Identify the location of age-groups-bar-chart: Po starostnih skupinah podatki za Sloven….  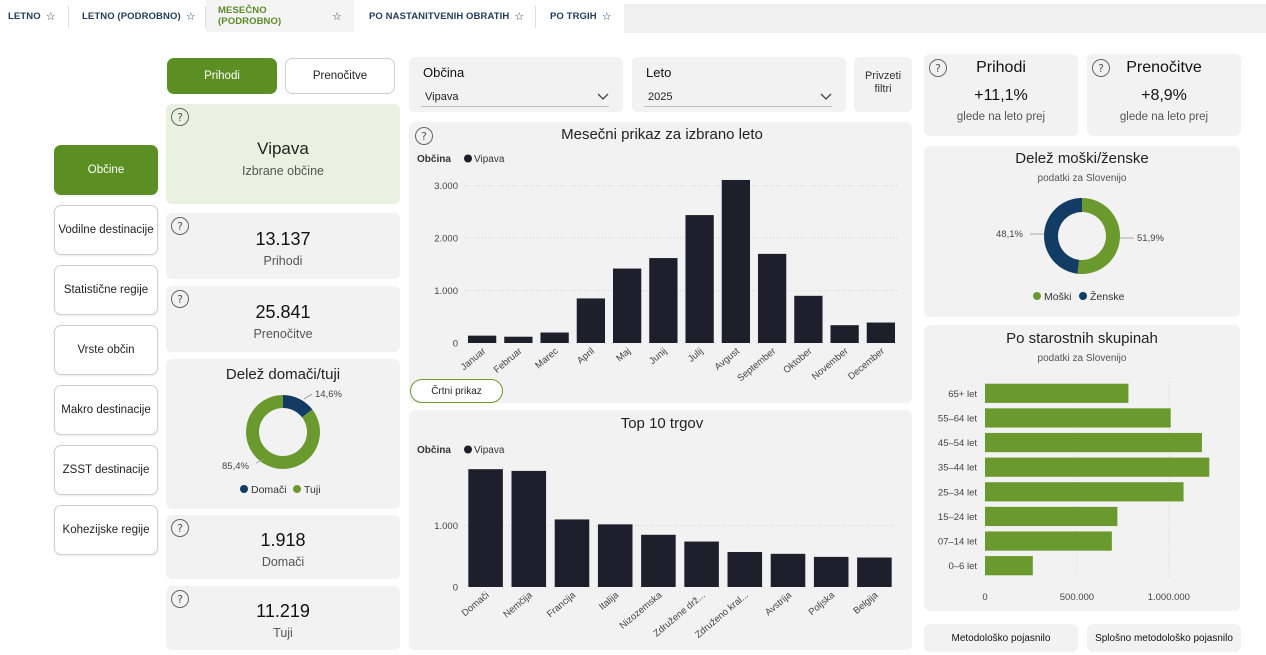
(1074, 466).